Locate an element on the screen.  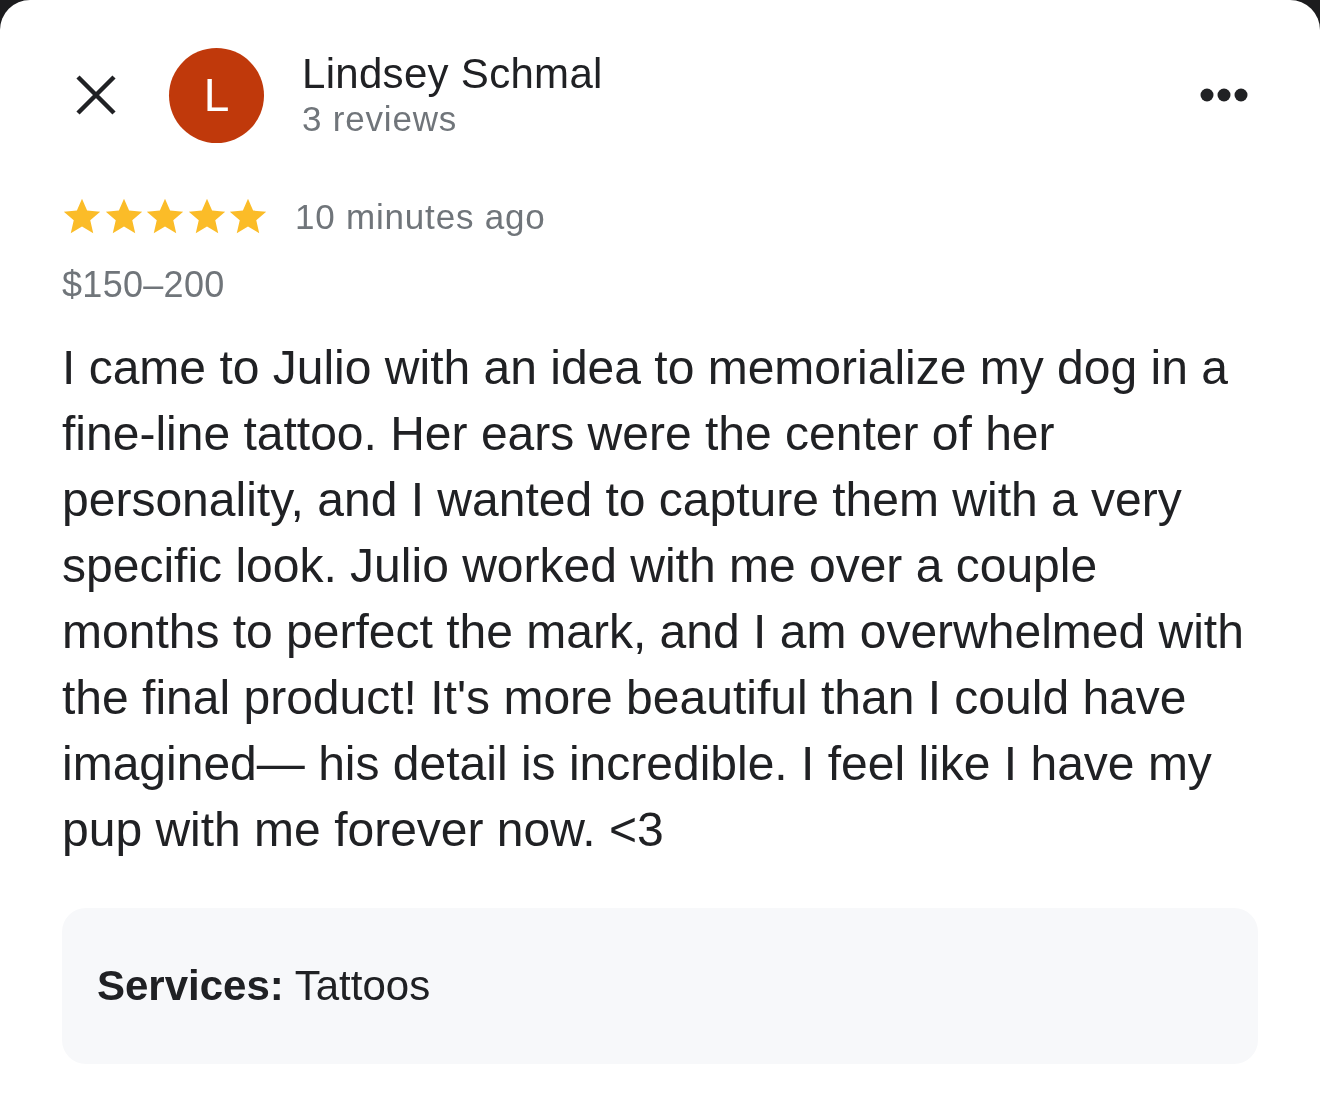
avatar: L is located at coordinates (216, 95).